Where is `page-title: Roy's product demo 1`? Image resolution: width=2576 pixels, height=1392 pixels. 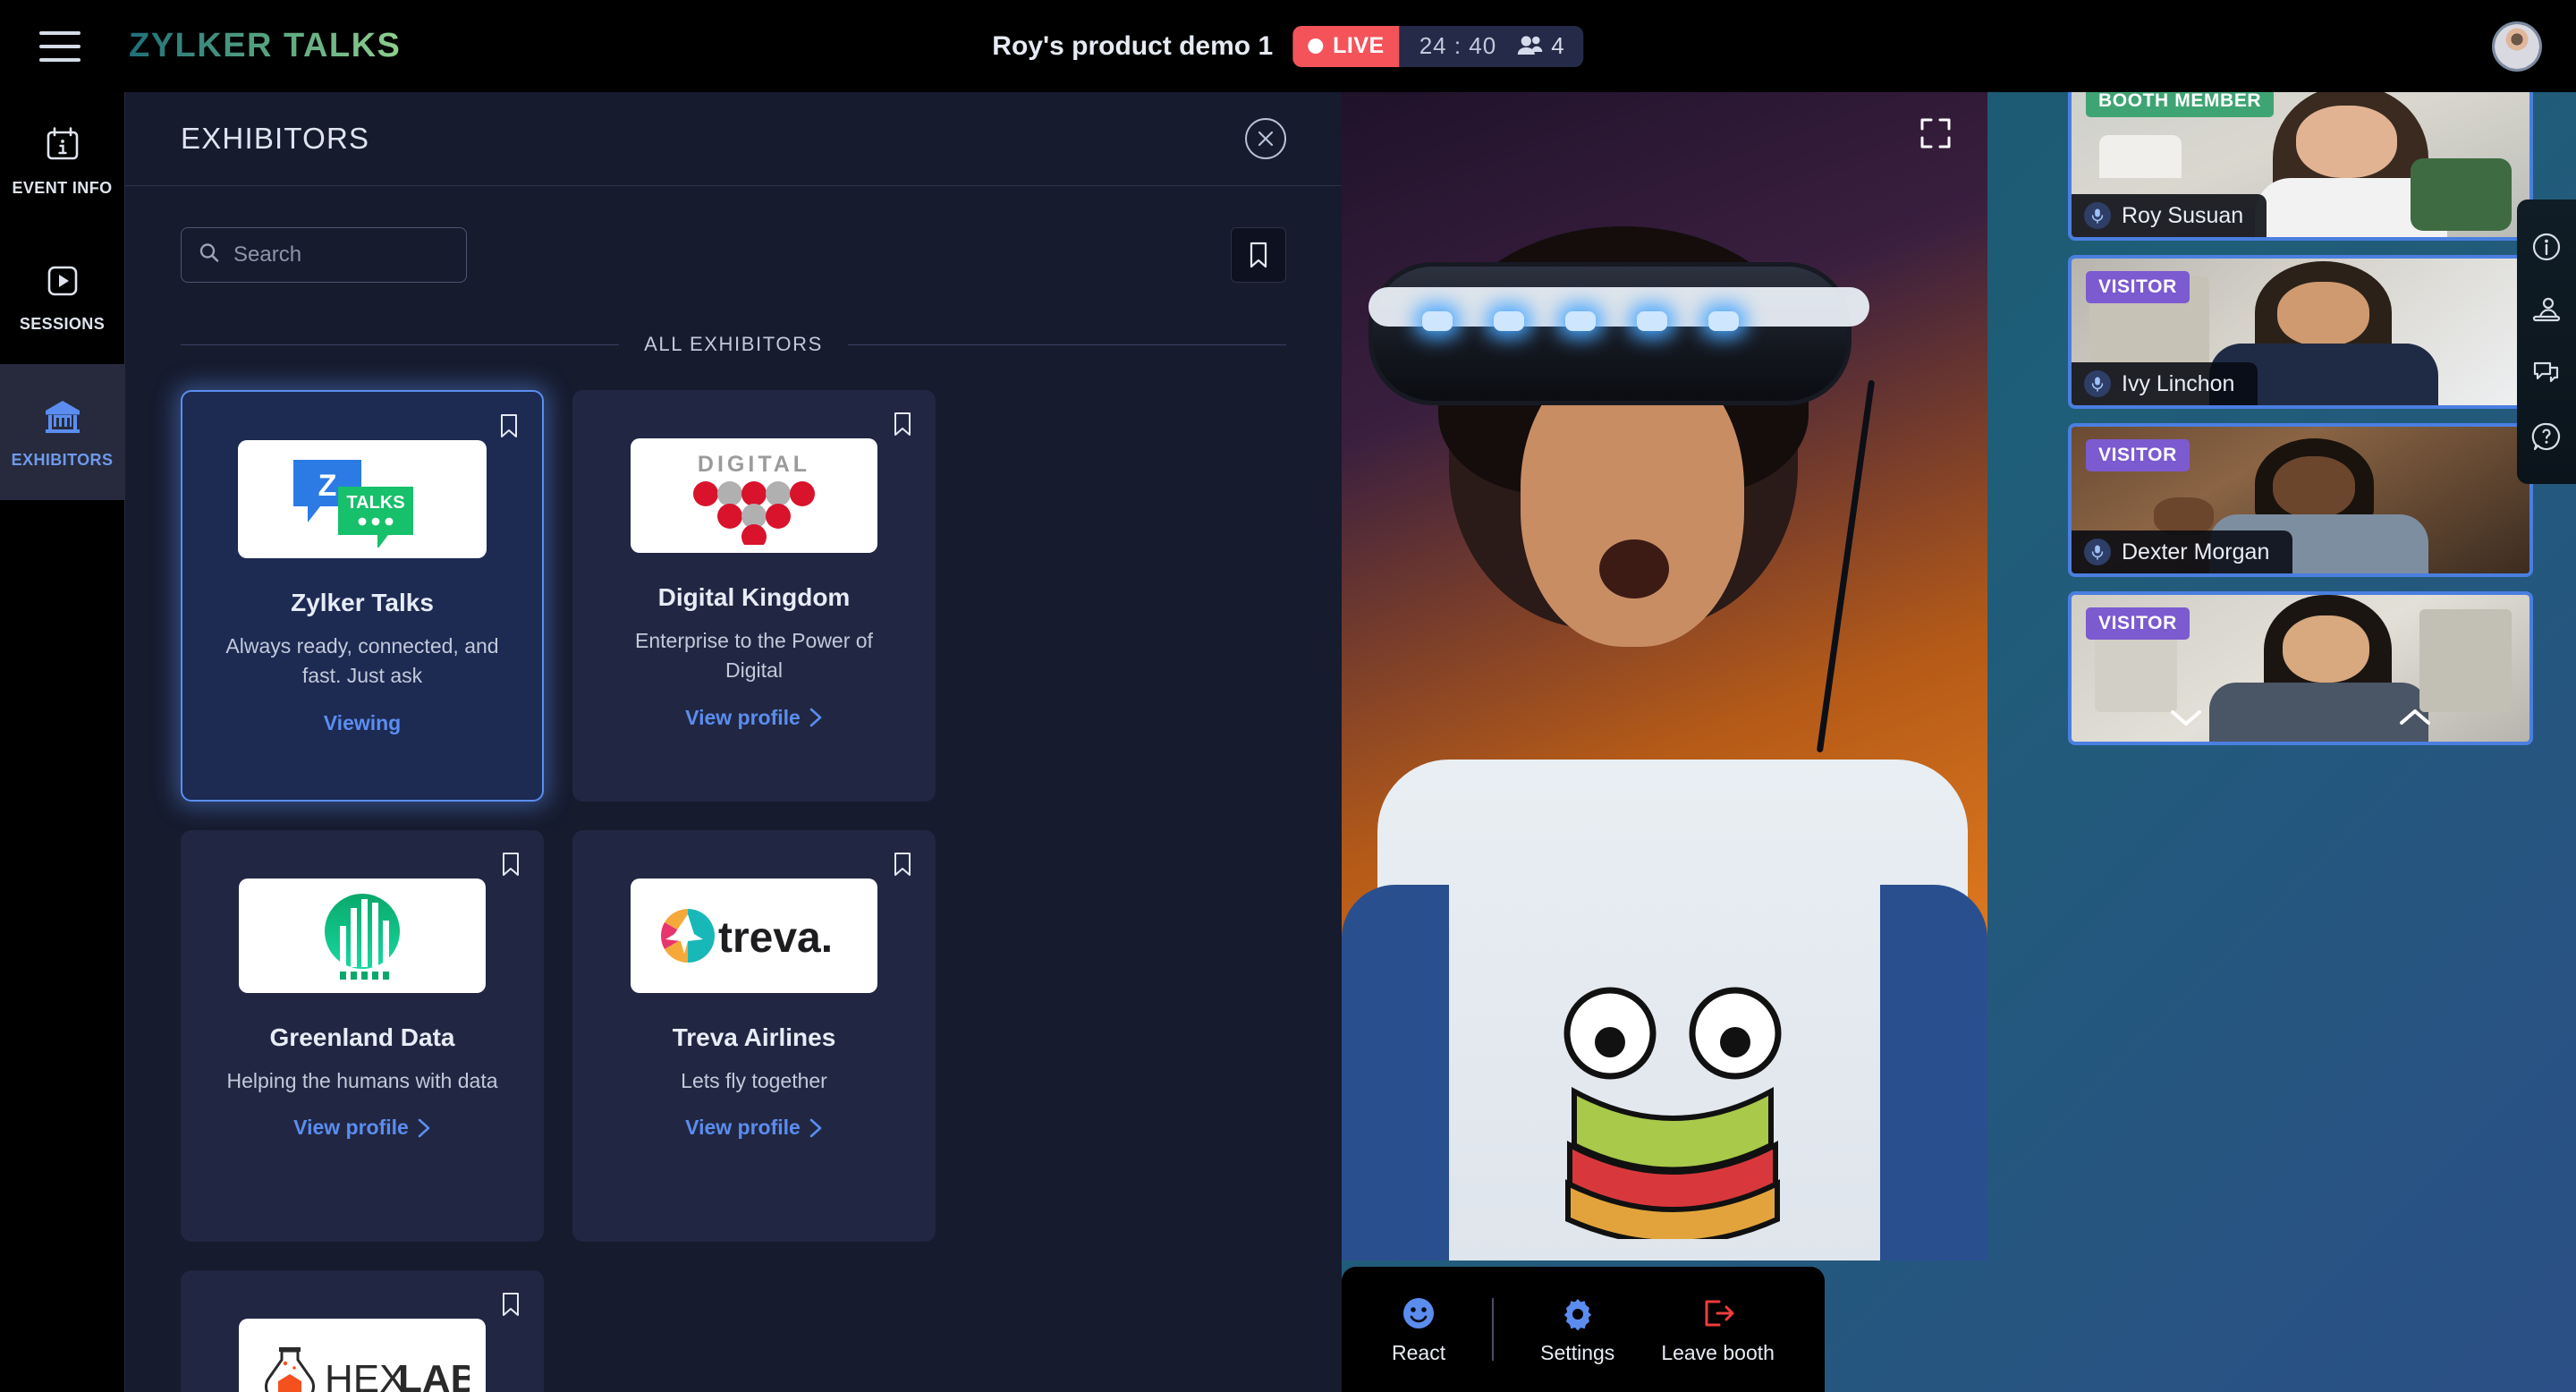 page-title: Roy's product demo 1 is located at coordinates (1133, 45).